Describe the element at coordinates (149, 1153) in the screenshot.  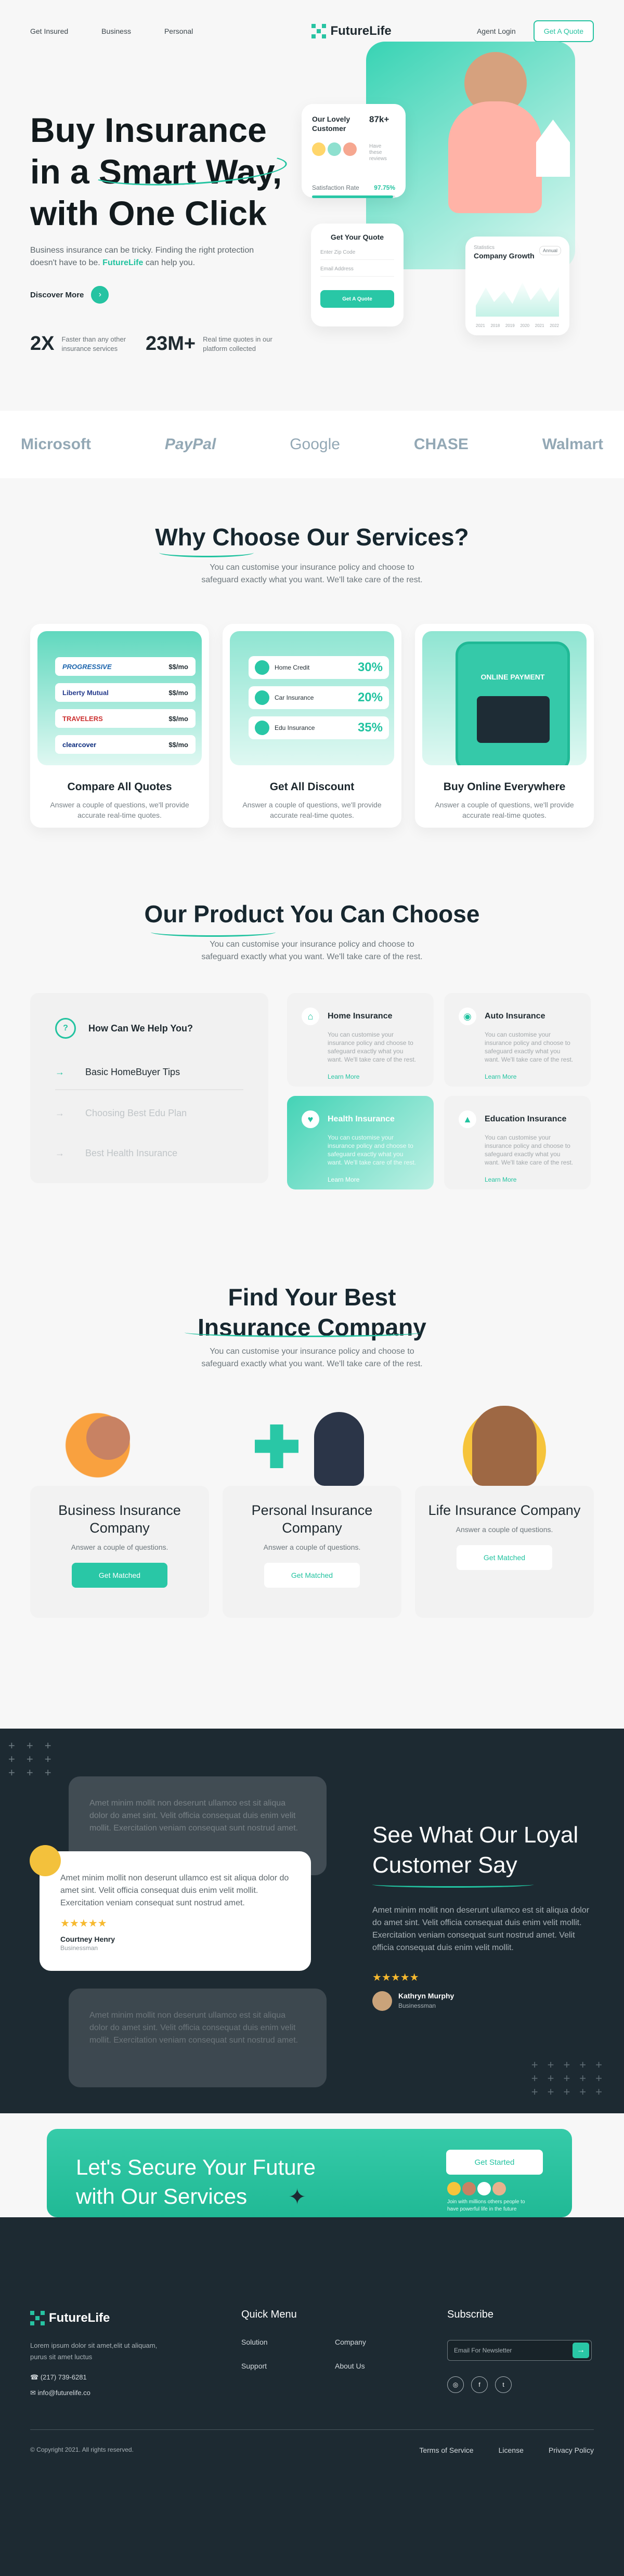
I see `tip-health-insurance: → Best Health Insurance` at that location.